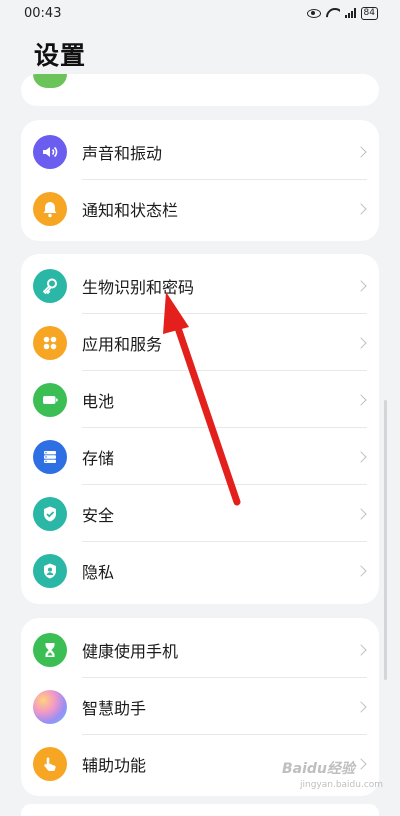  I want to click on settings-item-label: 电池, so click(98, 401).